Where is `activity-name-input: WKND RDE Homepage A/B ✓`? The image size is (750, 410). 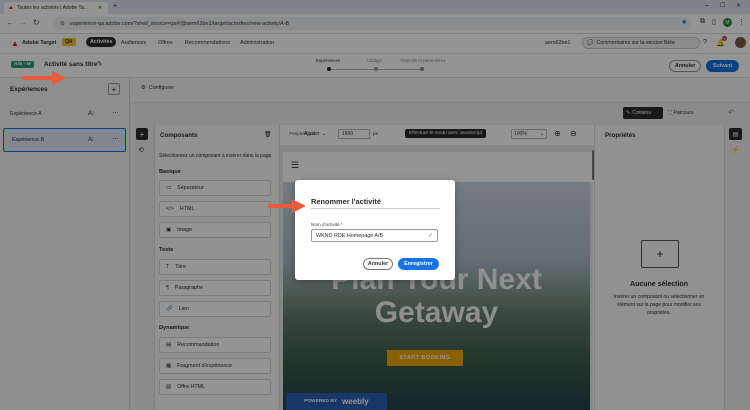
activity-name-input: WKND RDE Homepage A/B ✓ is located at coordinates (374, 235).